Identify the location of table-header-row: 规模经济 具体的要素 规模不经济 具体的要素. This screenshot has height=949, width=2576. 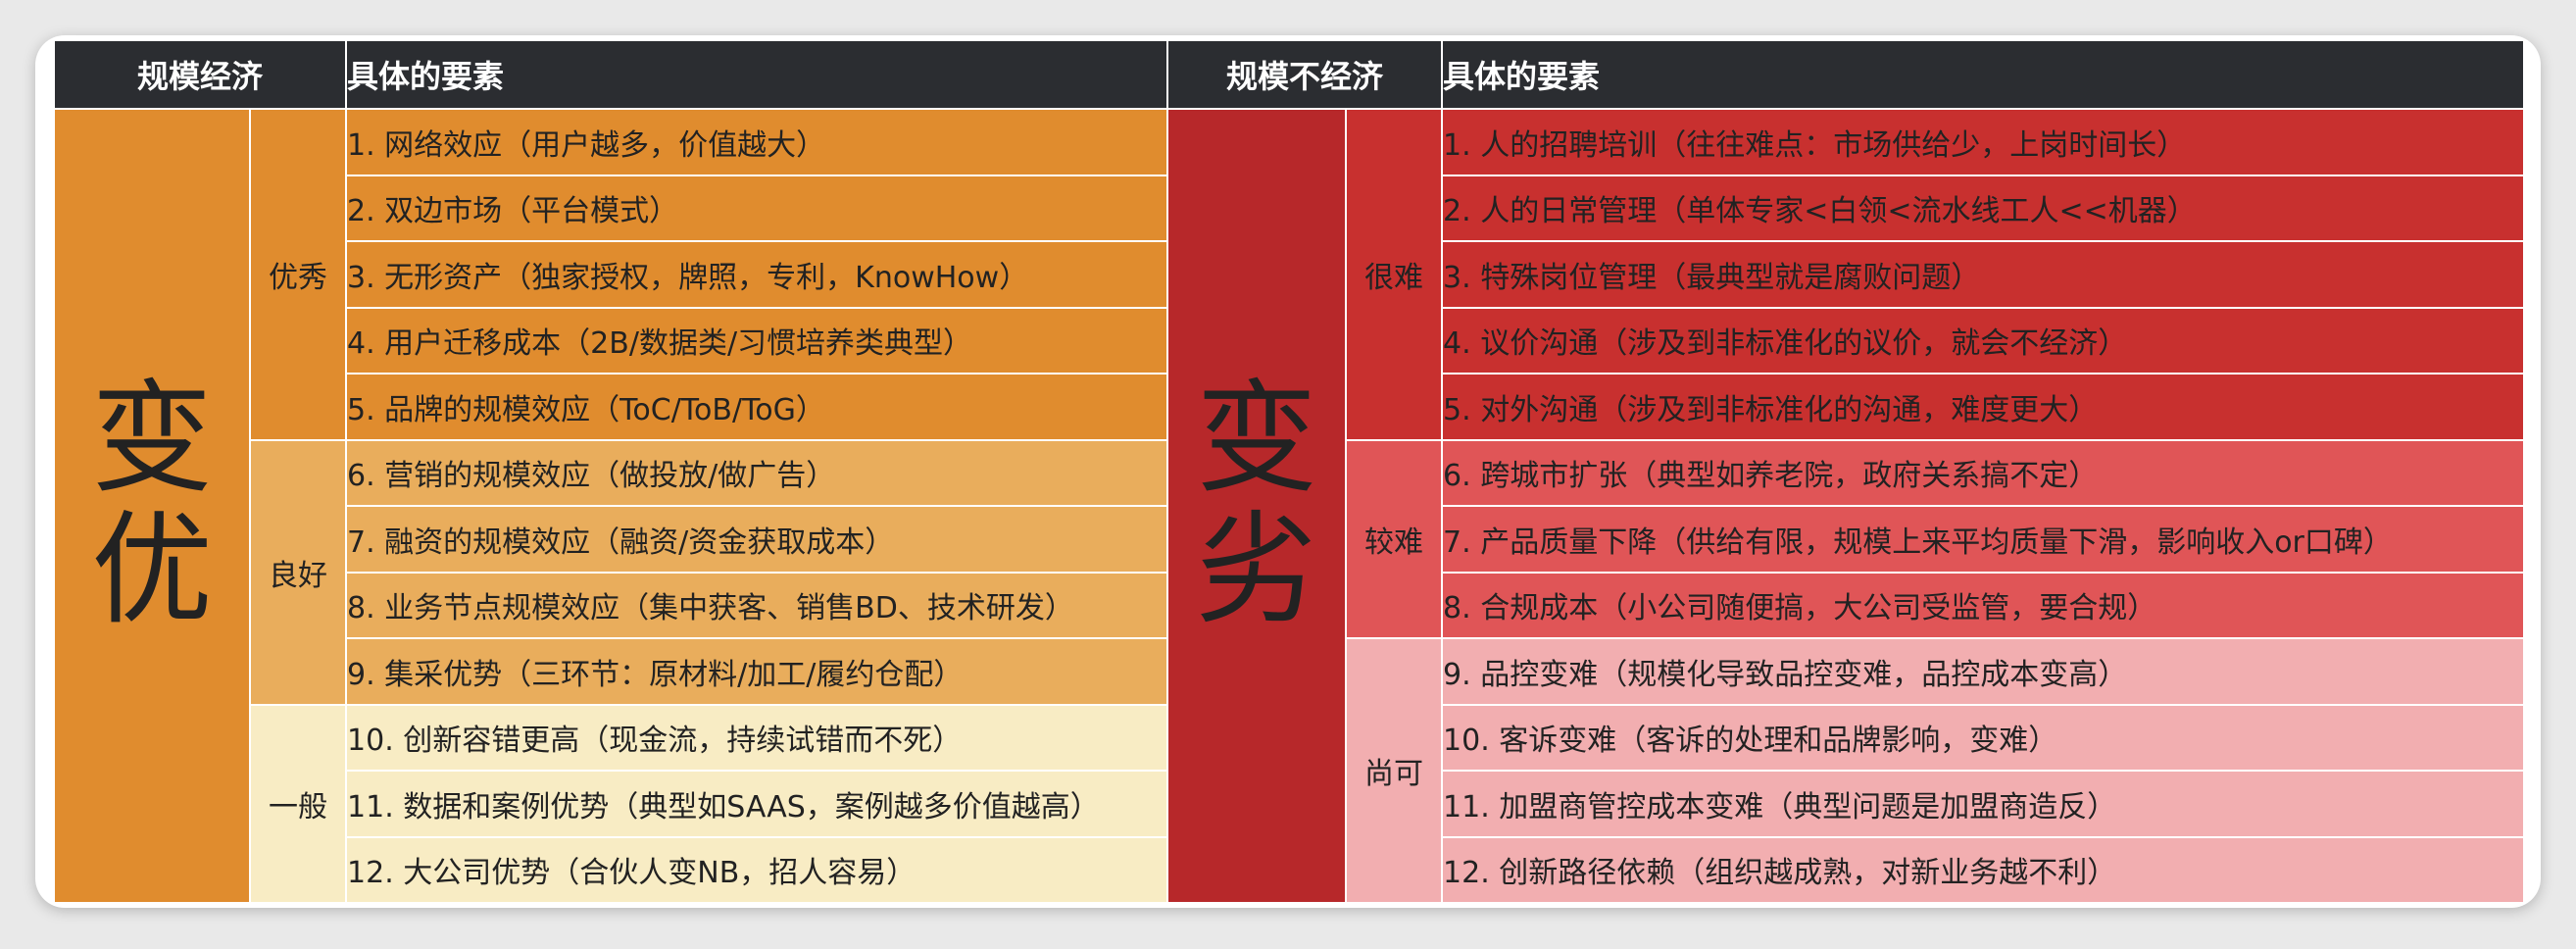
(1289, 74).